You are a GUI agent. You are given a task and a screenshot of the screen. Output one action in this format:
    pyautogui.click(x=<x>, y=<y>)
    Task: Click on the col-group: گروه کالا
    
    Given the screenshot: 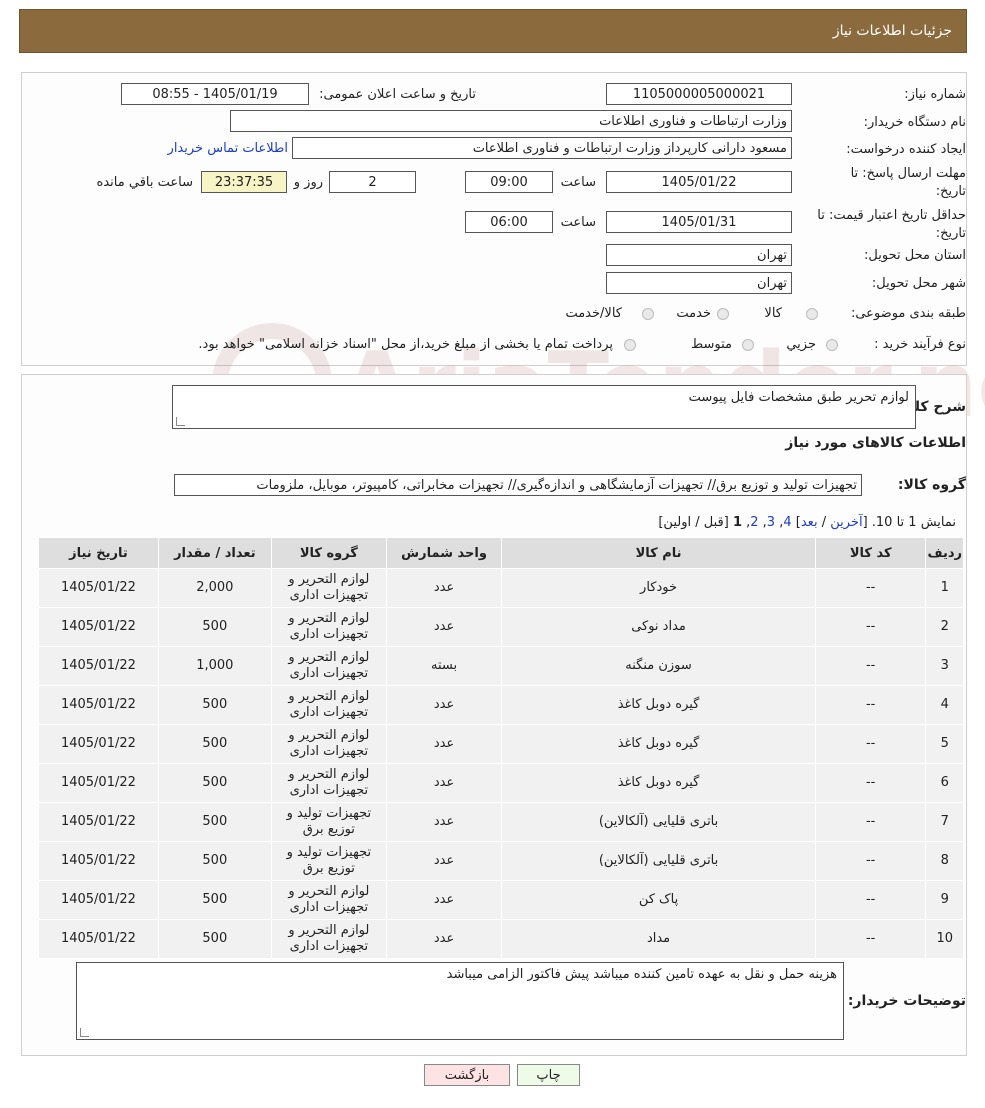 What is the action you would take?
    pyautogui.click(x=328, y=553)
    